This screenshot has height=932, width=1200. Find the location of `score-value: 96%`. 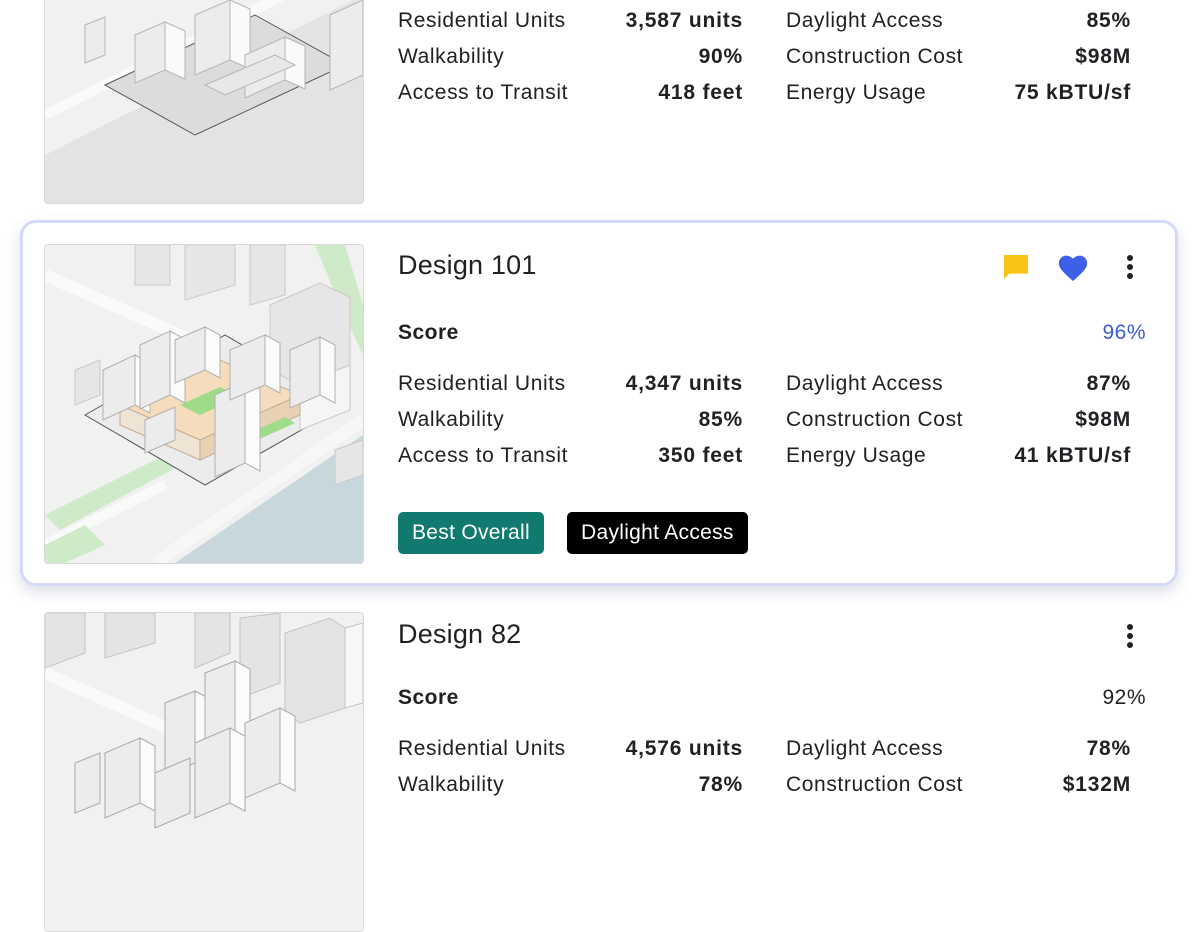

score-value: 96% is located at coordinates (1124, 332).